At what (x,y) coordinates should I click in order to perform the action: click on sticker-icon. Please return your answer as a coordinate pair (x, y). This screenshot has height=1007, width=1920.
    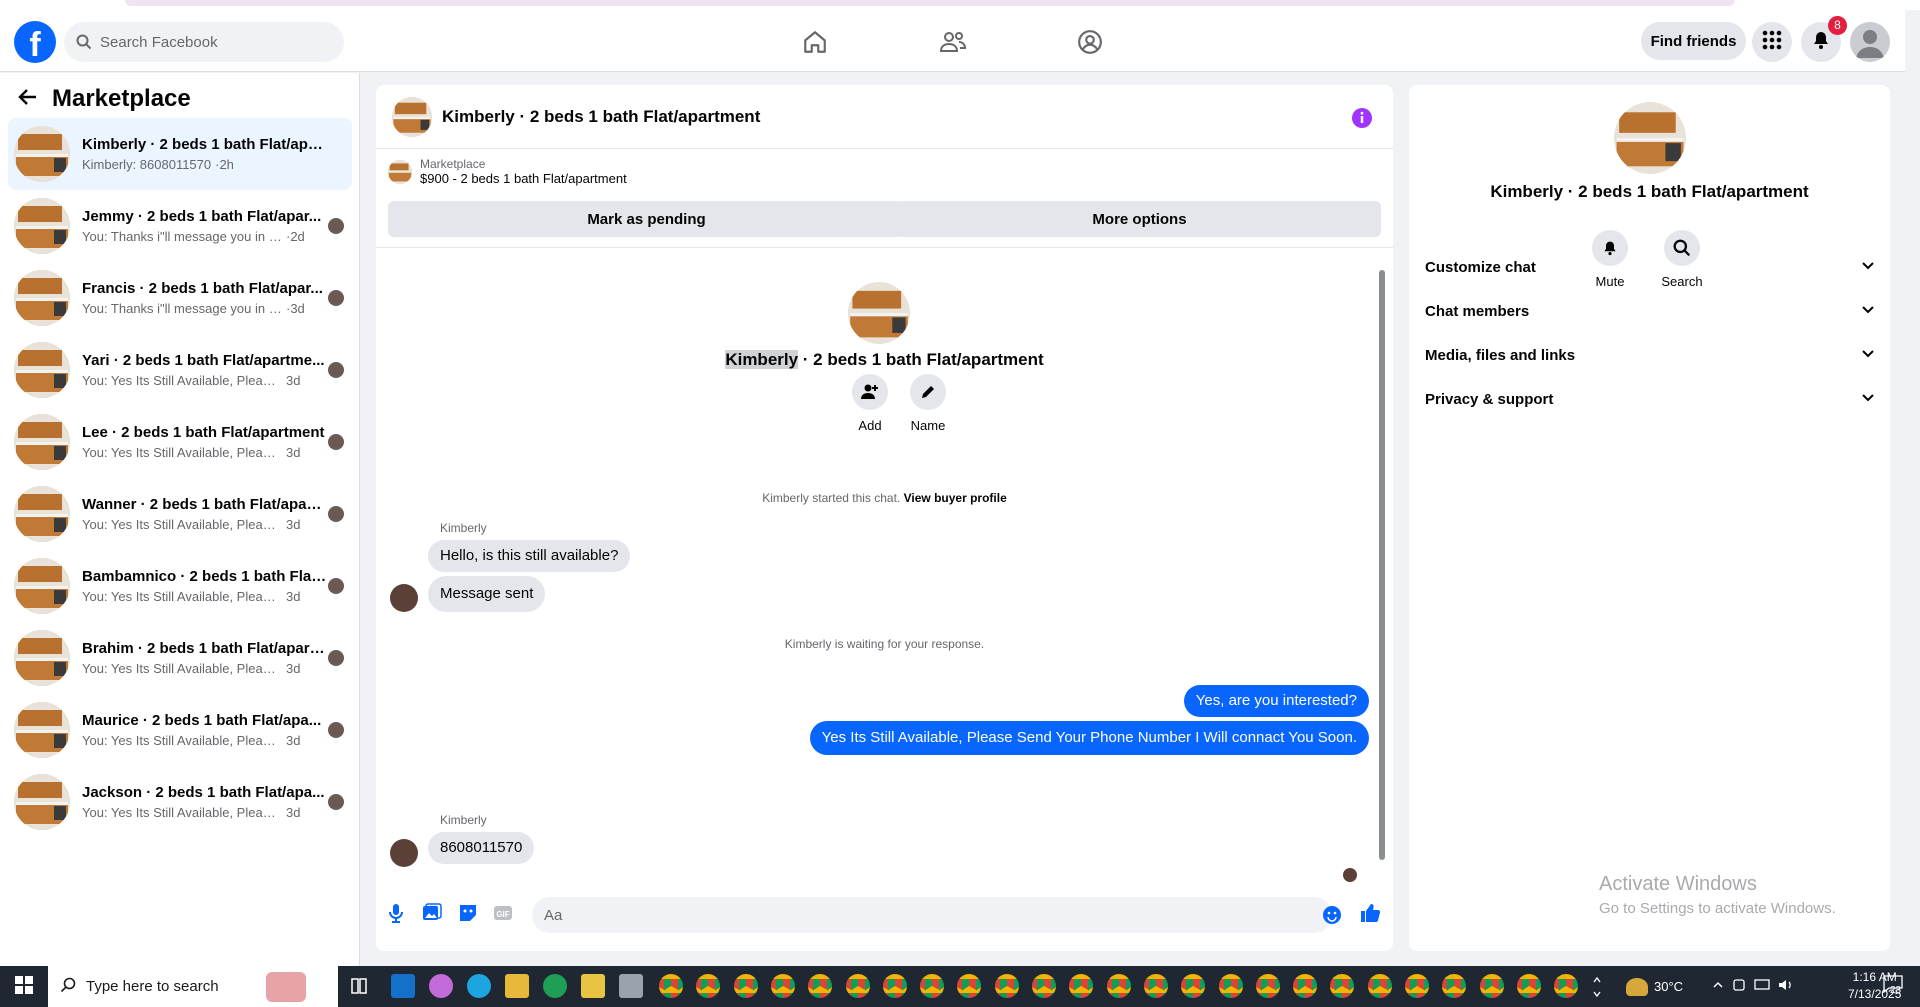
    Looking at the image, I should click on (468, 915).